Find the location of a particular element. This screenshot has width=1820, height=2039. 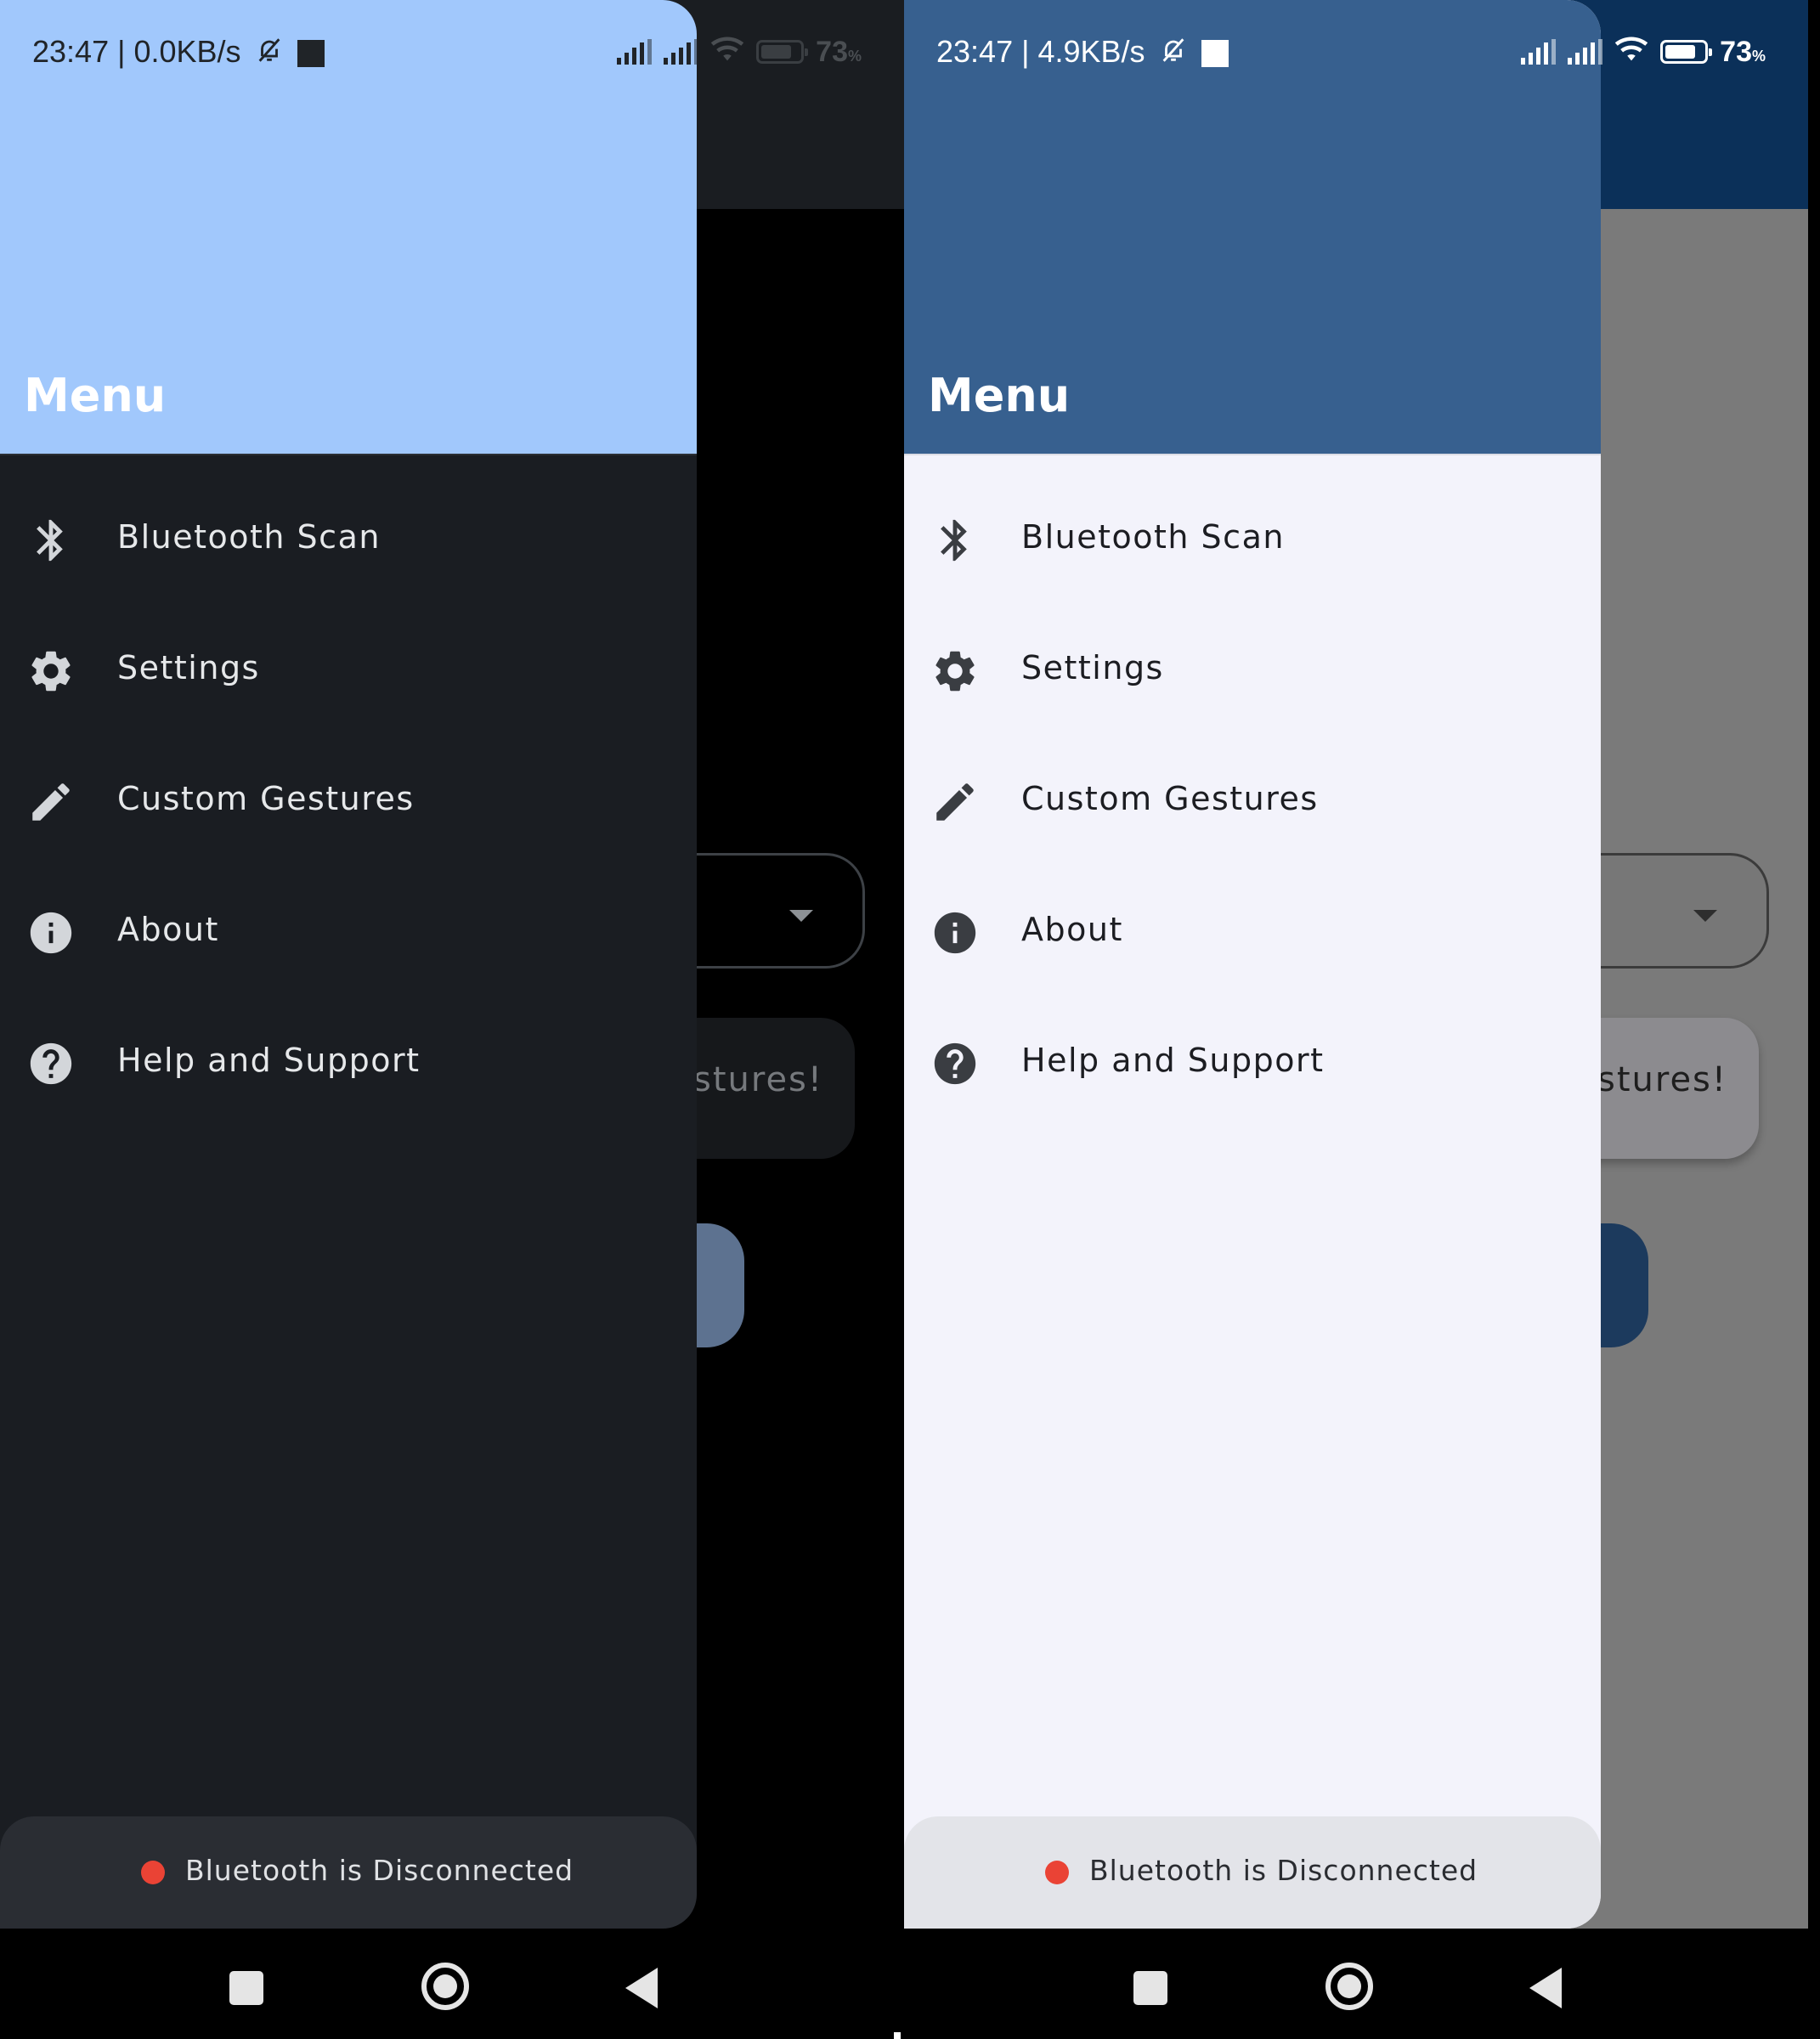

status-time: 23:47 | 0.0KB/s is located at coordinates (178, 53).